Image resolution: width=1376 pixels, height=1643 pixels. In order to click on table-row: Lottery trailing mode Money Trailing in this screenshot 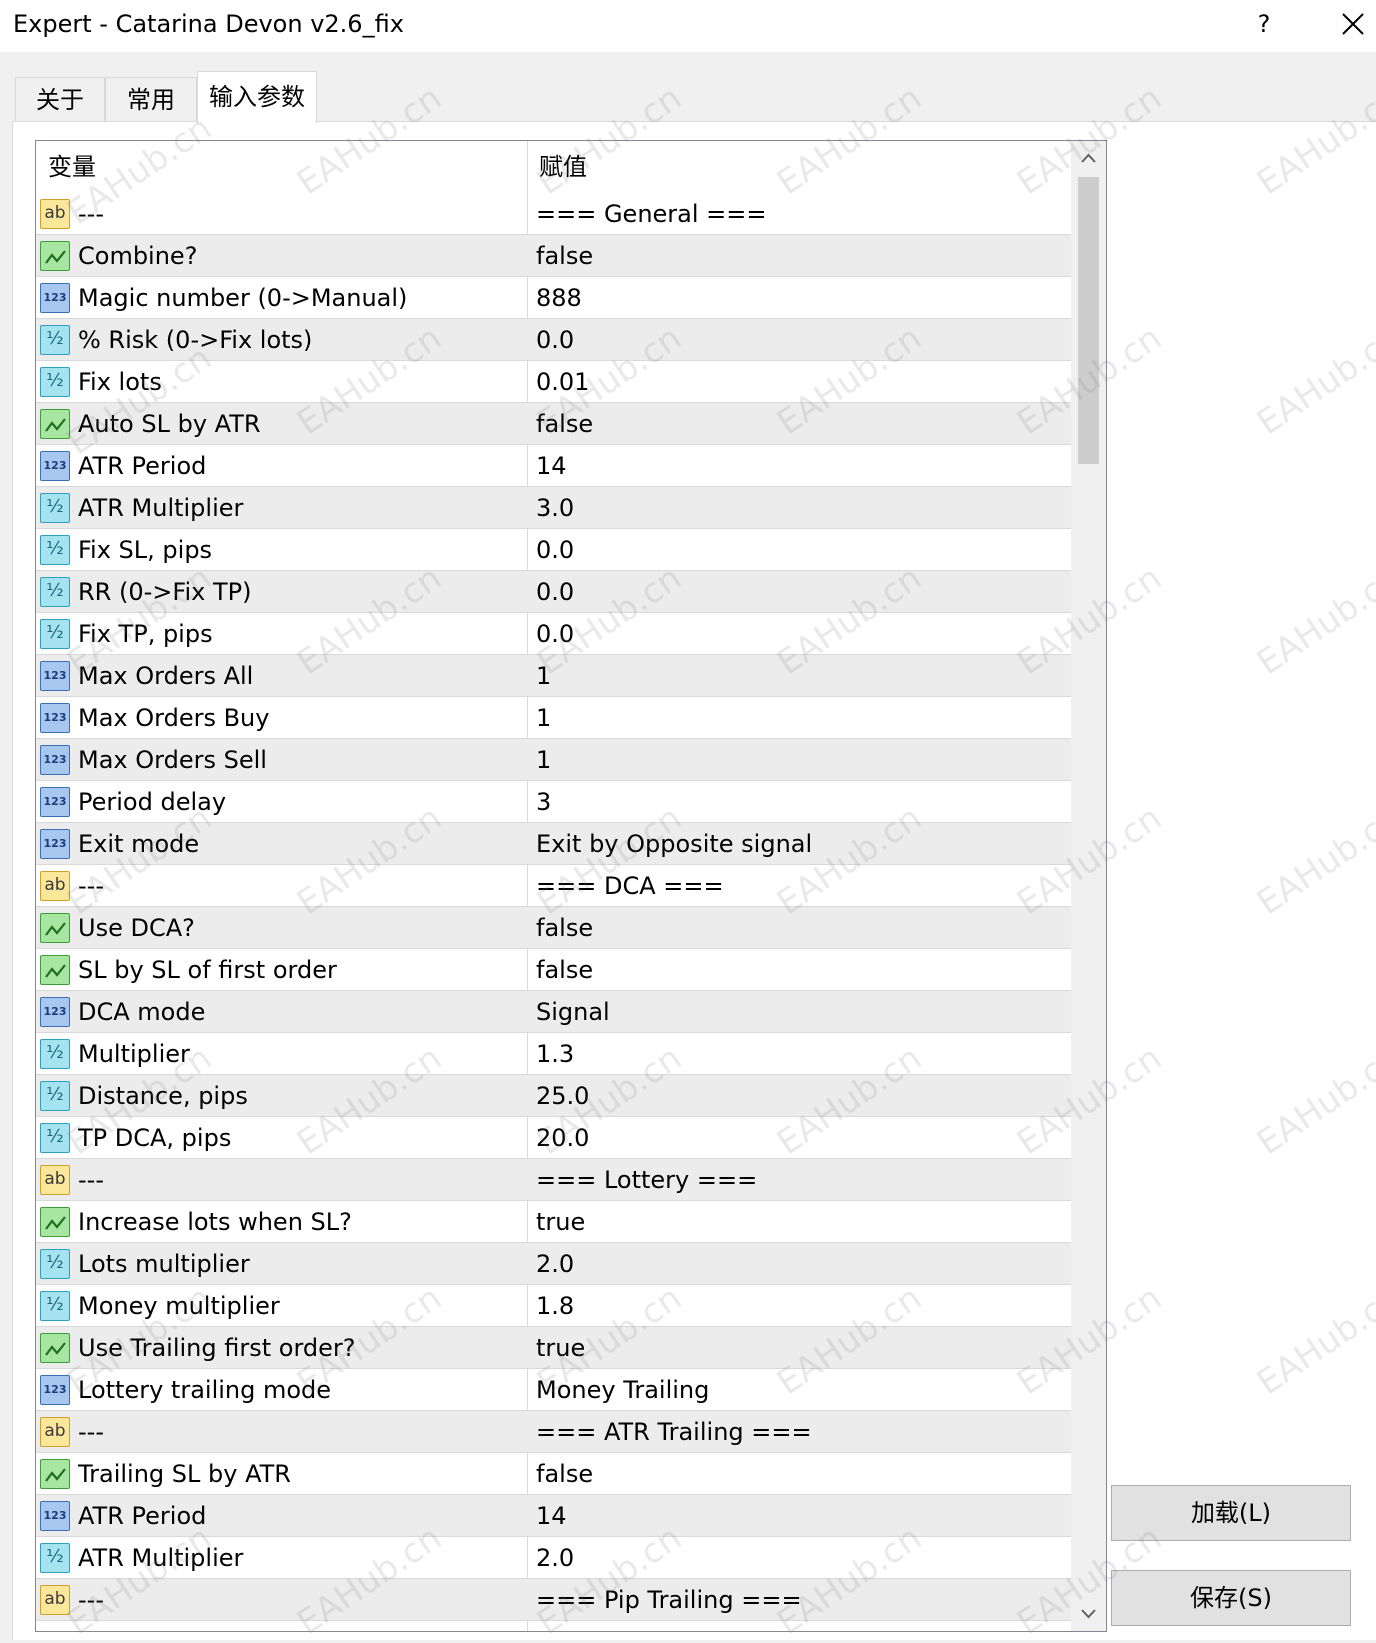, I will do `click(553, 1390)`.